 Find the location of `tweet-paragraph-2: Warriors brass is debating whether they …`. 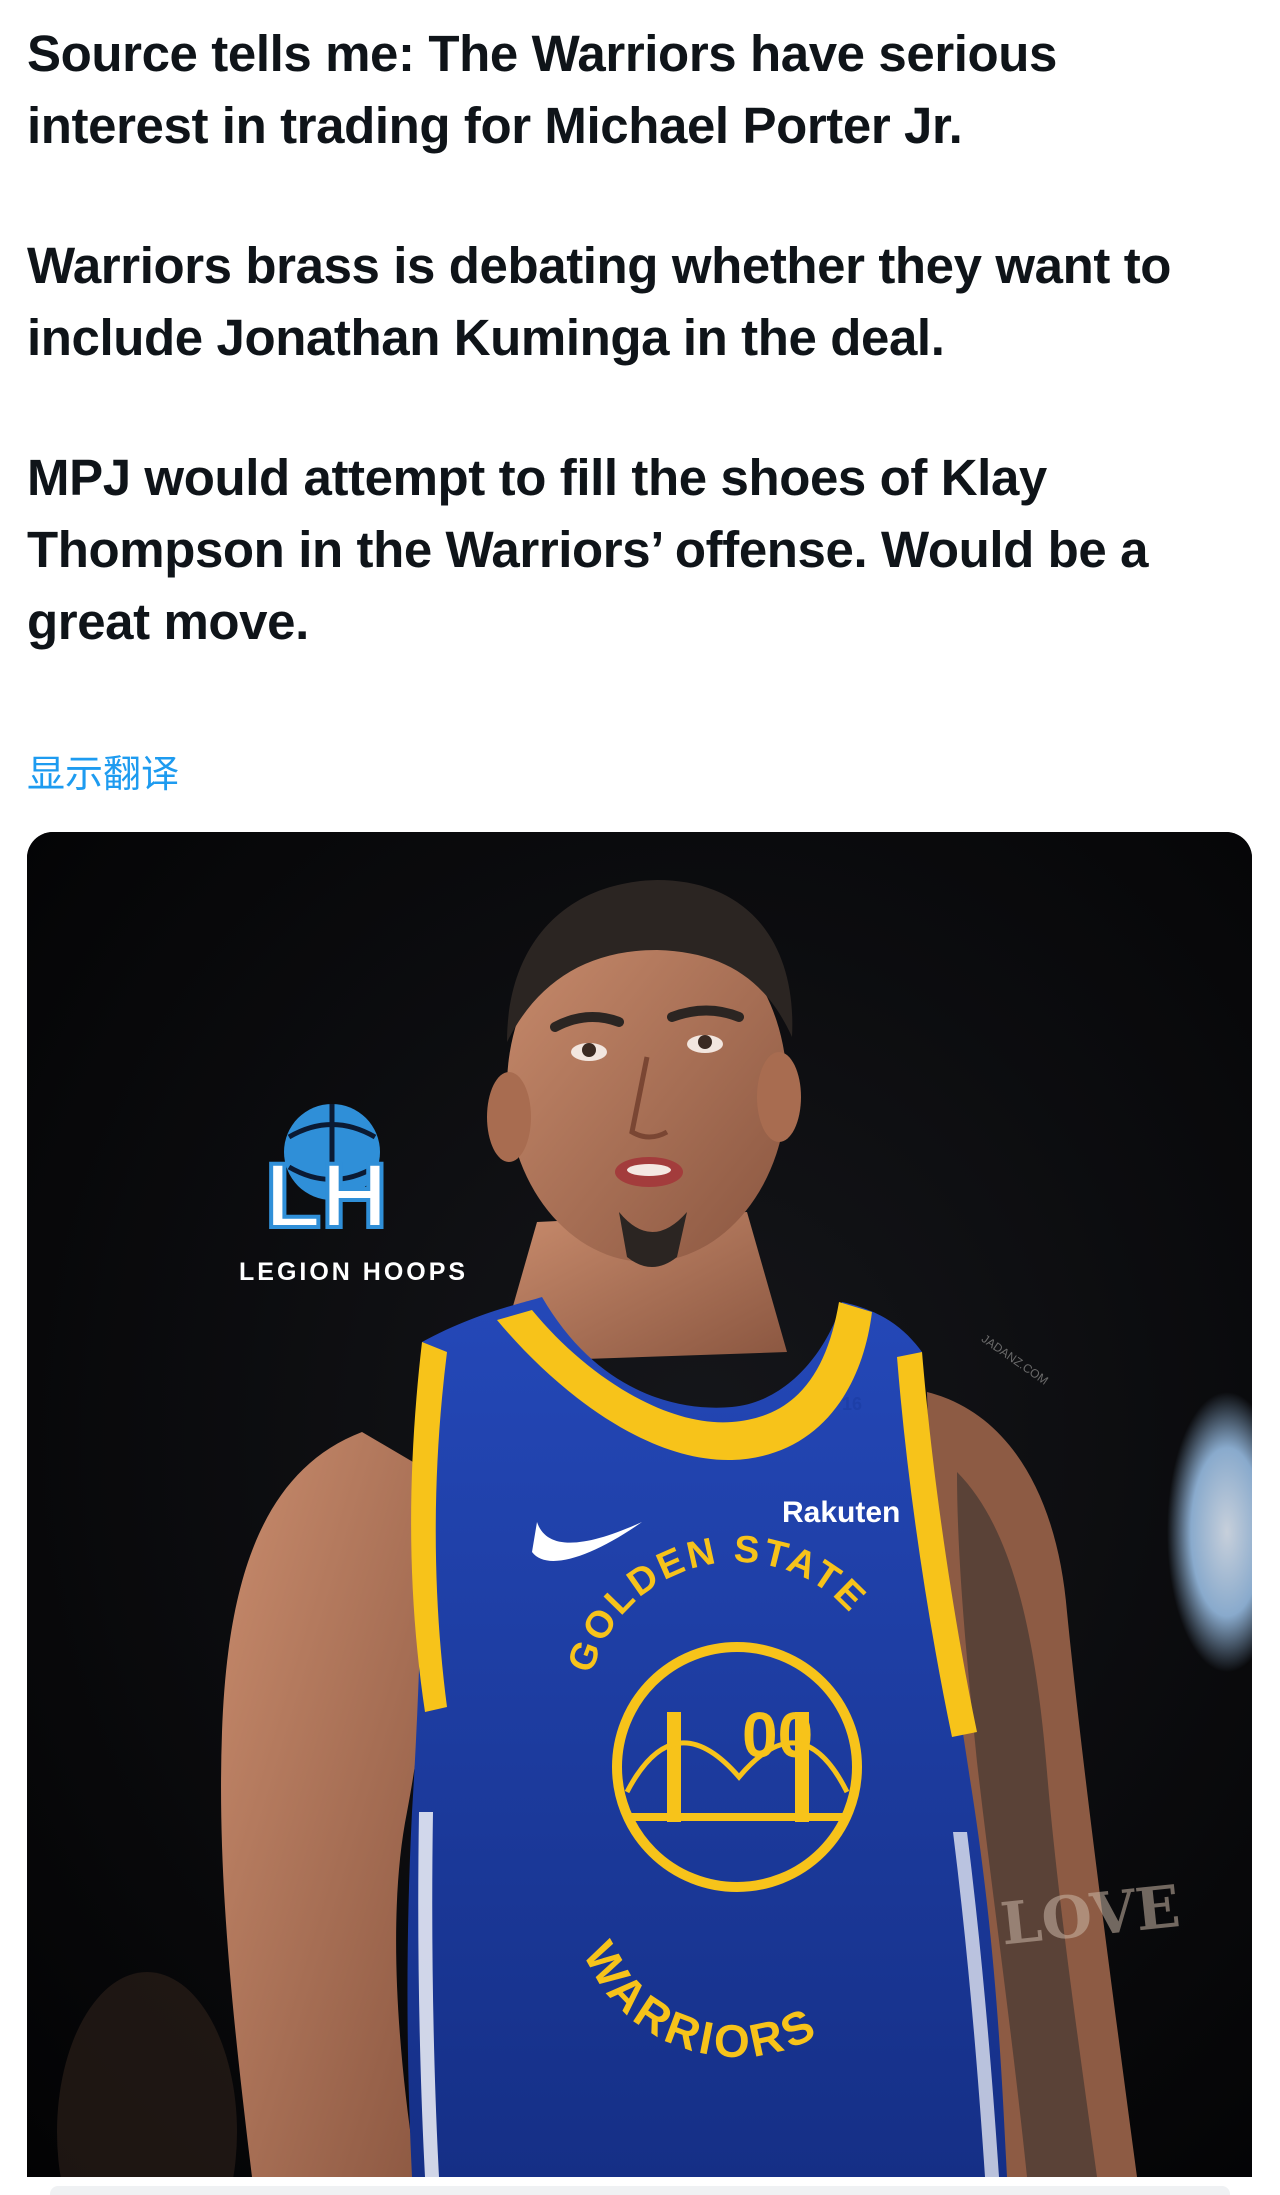

tweet-paragraph-2: Warriors brass is debating whether they … is located at coordinates (599, 301).